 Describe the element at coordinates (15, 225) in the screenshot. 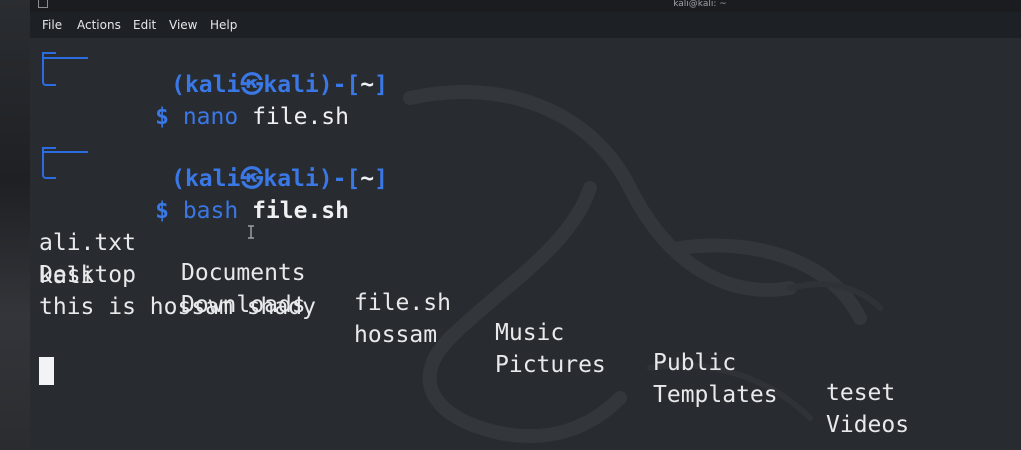

I see `desktop-background-strip` at that location.